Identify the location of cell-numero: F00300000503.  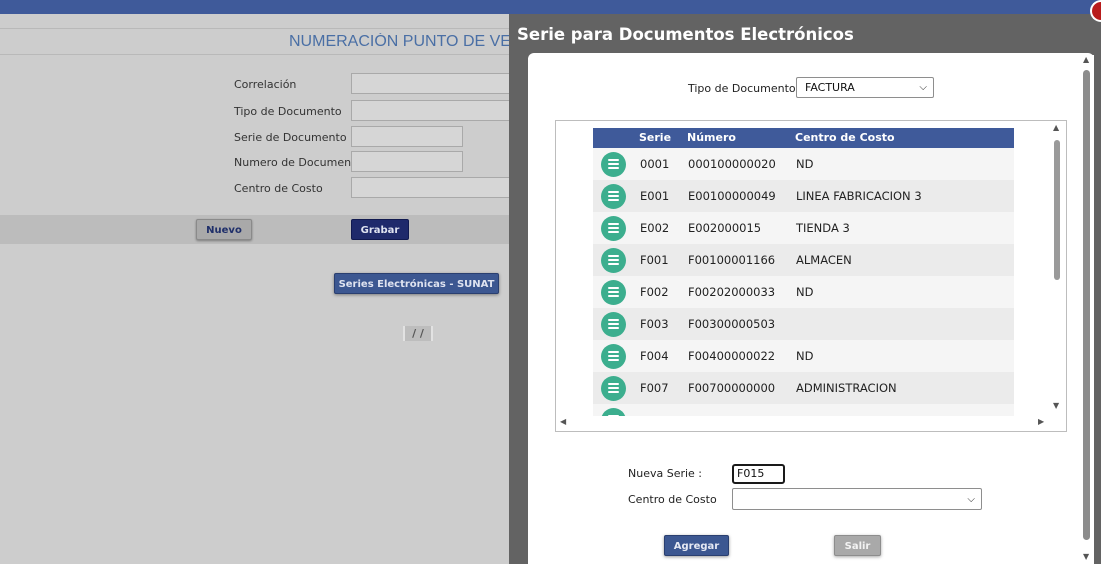
(732, 324).